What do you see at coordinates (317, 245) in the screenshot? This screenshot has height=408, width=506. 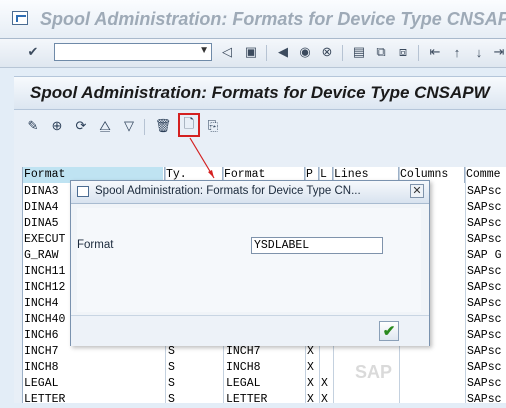 I see `format-input: YSDLABEL` at bounding box center [317, 245].